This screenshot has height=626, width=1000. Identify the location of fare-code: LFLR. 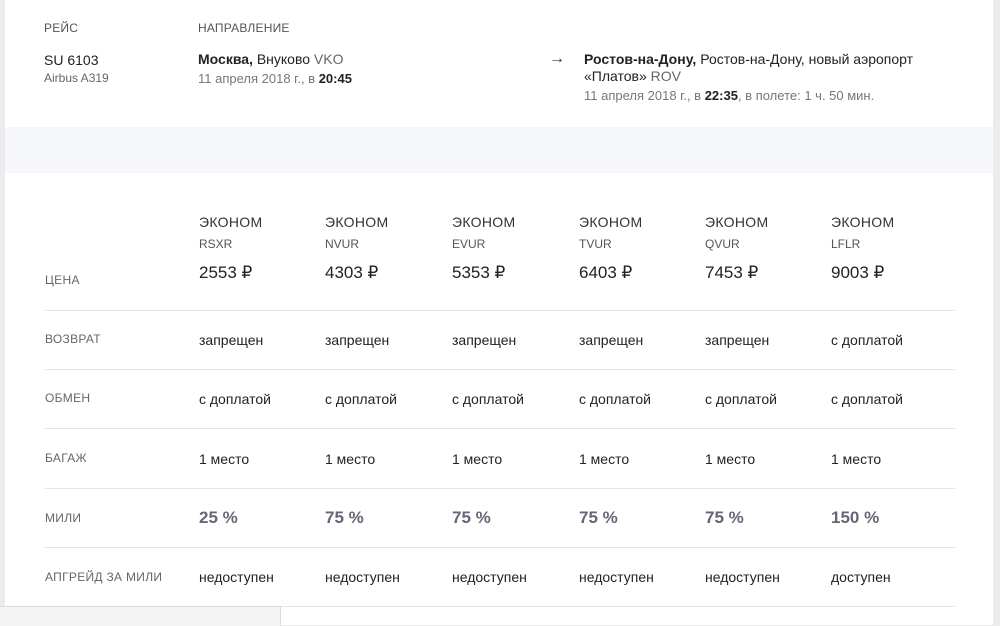
(846, 244).